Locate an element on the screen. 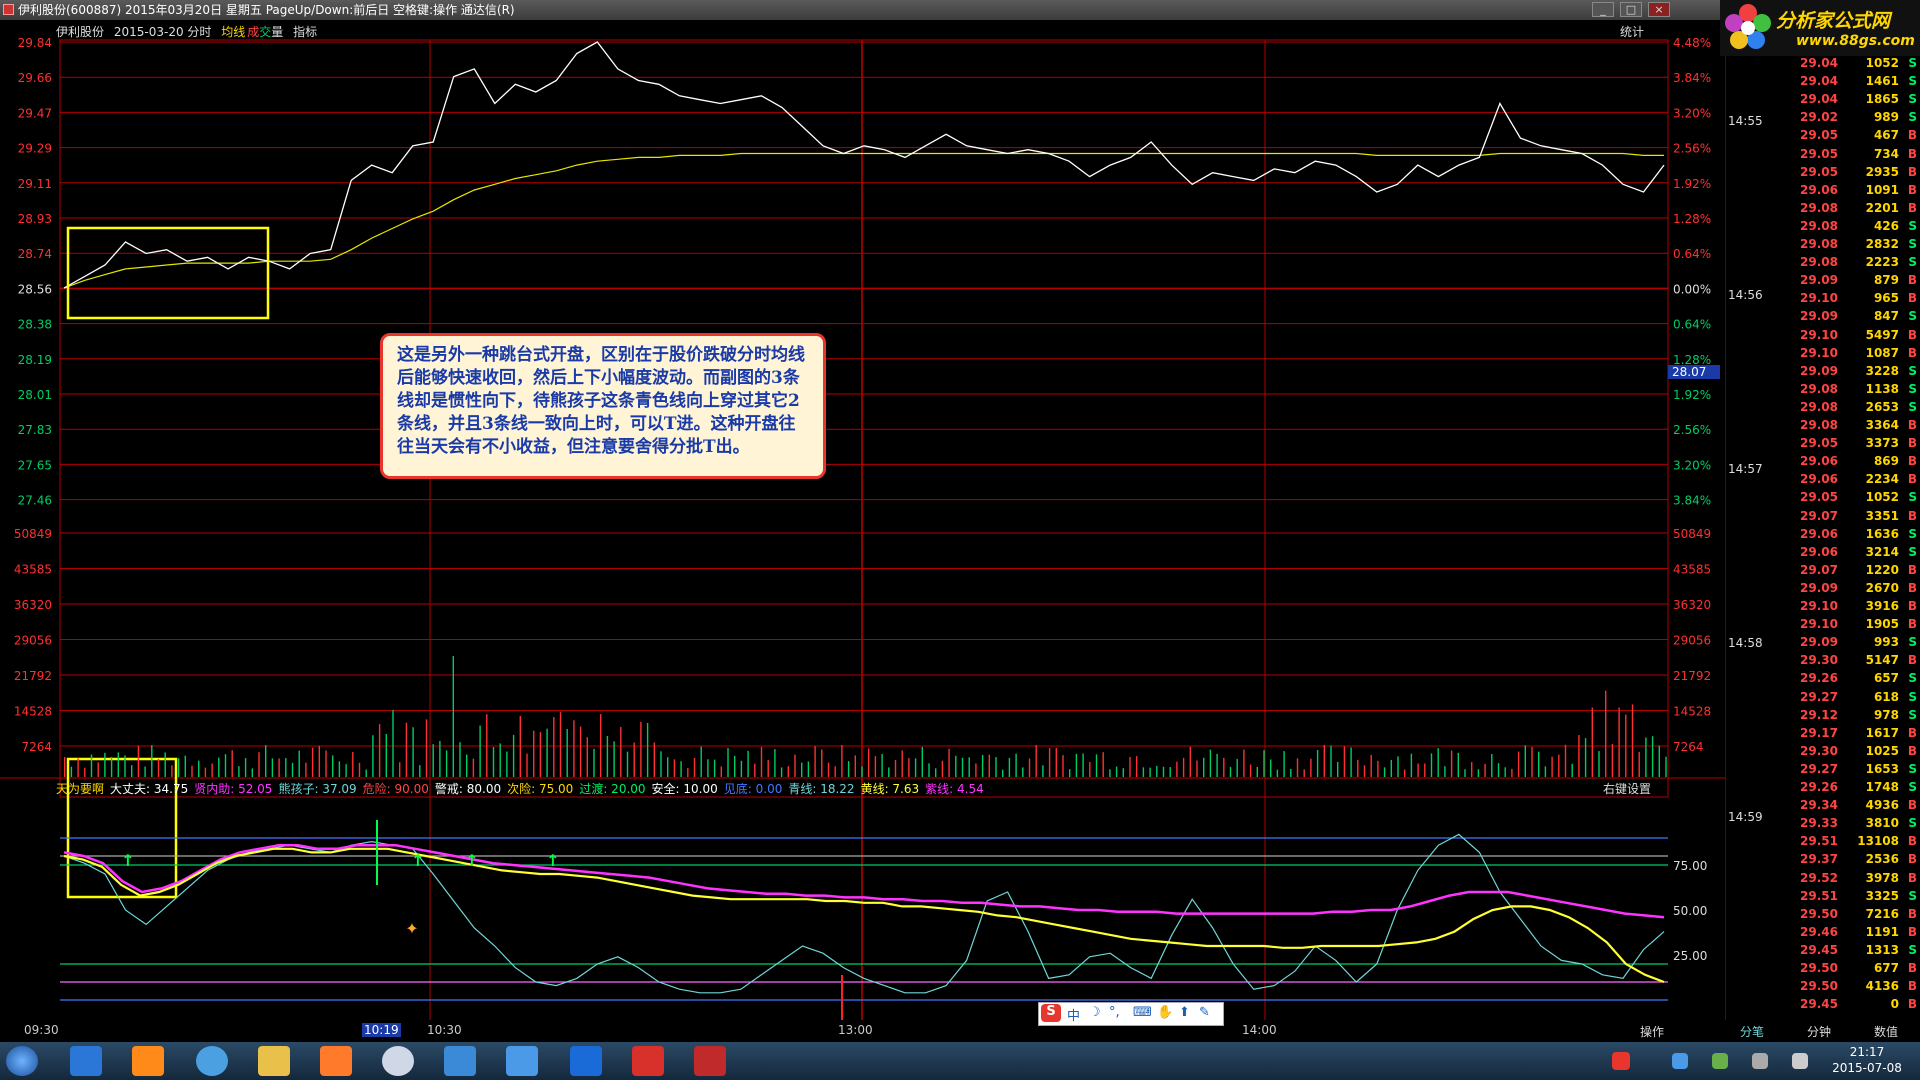 This screenshot has width=1920, height=1080. tray-sogou-icon is located at coordinates (1621, 1061).